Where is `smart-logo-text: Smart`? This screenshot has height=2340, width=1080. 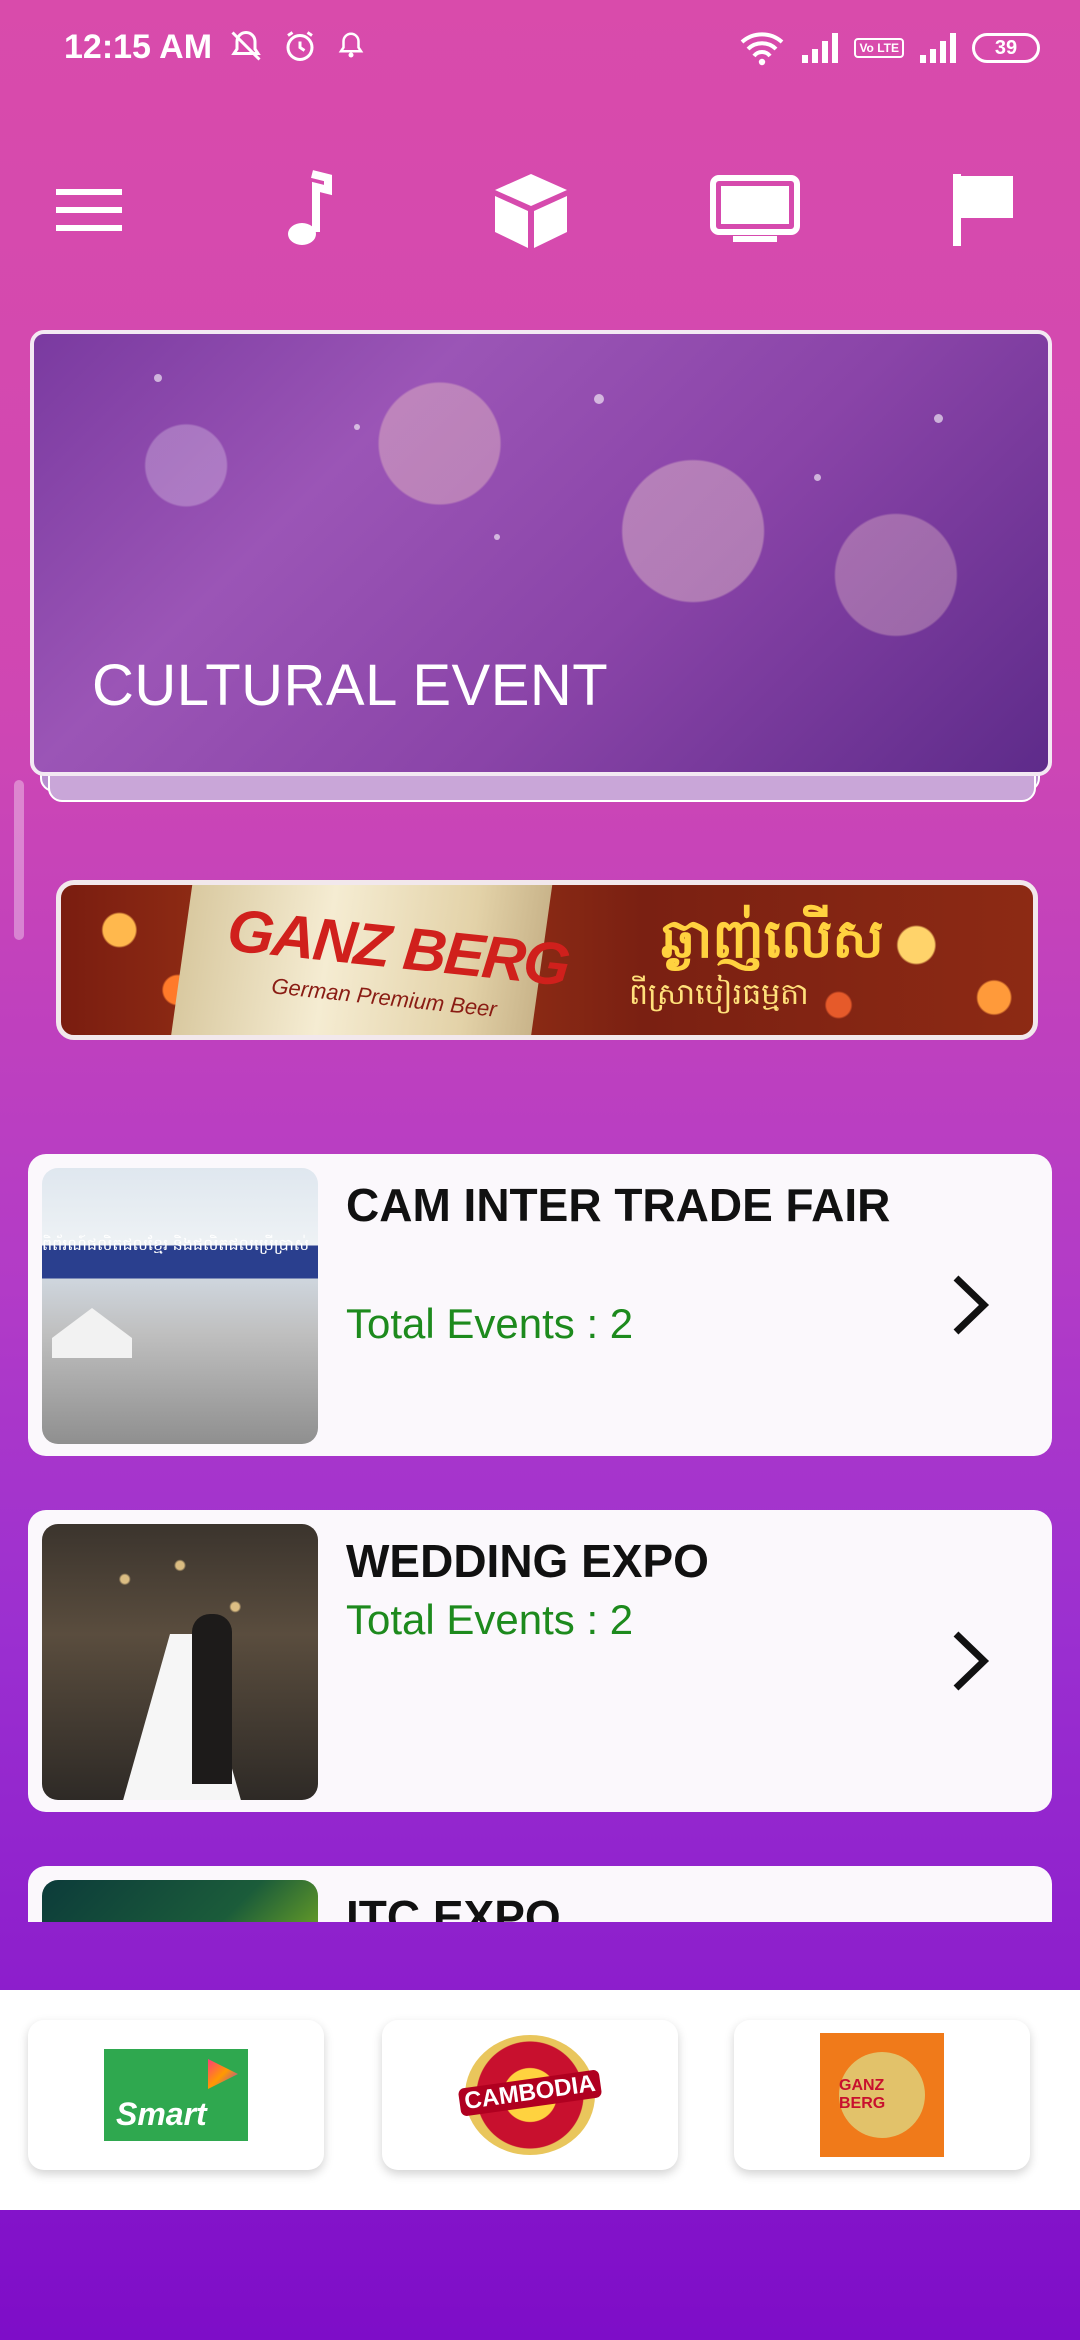 smart-logo-text: Smart is located at coordinates (161, 2114).